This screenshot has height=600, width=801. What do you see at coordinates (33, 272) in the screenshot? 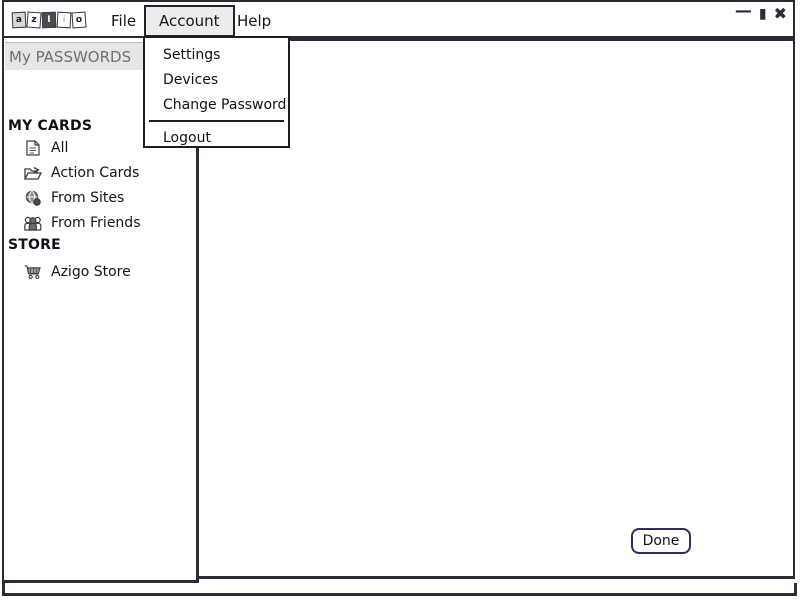
I see `shopping-cart-icon` at bounding box center [33, 272].